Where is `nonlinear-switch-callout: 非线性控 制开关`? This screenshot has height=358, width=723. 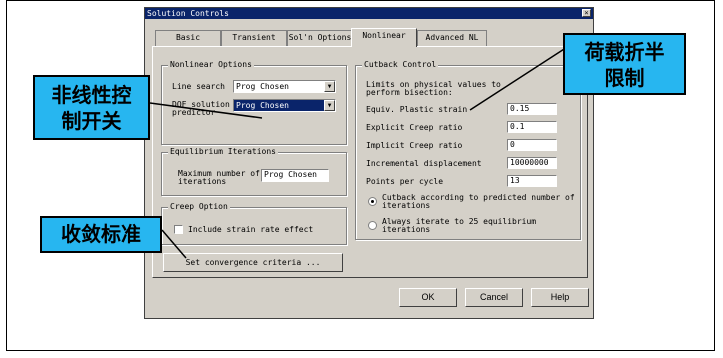 nonlinear-switch-callout: 非线性控 制开关 is located at coordinates (91, 107).